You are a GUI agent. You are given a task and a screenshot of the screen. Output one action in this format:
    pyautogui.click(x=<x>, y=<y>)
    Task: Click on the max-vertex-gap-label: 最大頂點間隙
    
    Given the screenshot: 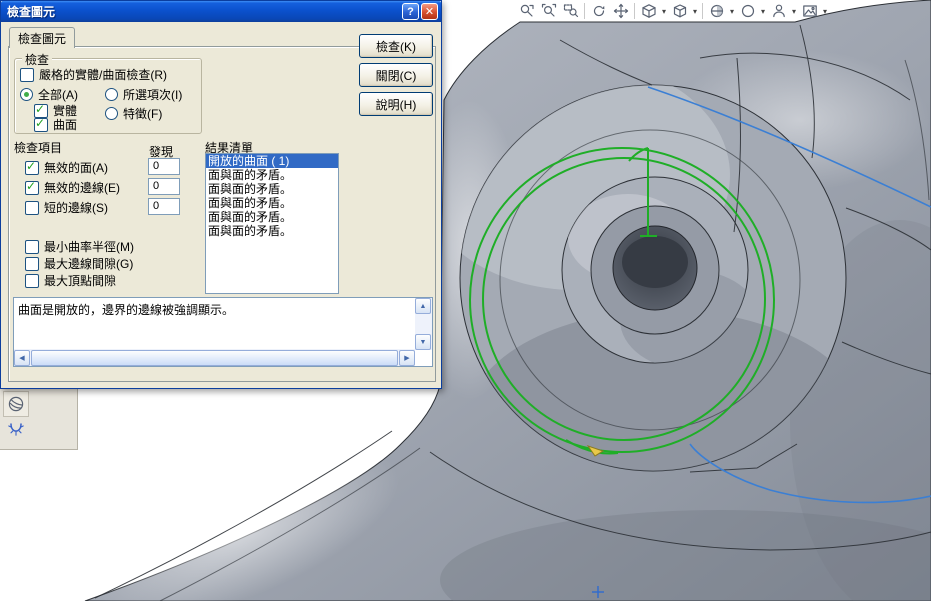 What is the action you would take?
    pyautogui.click(x=80, y=281)
    